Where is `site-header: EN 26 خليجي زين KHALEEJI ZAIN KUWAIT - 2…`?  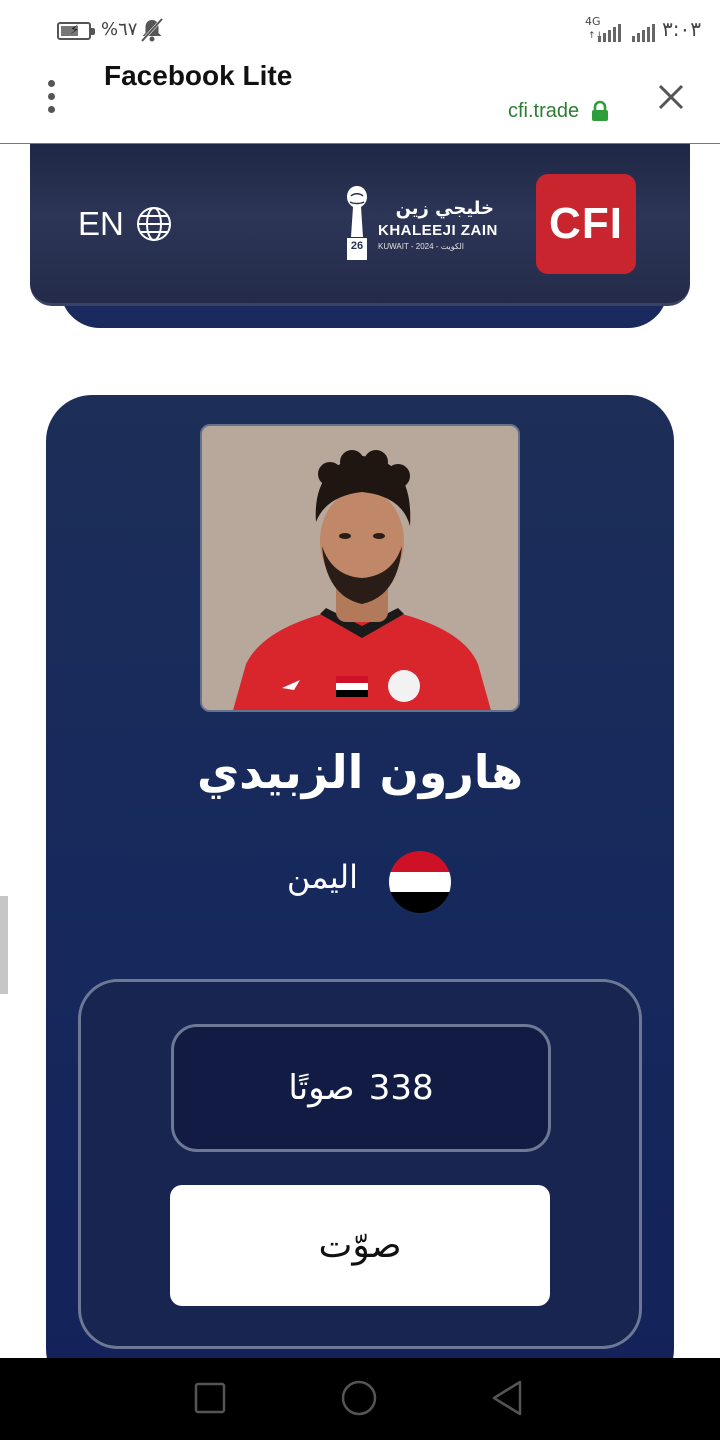
site-header: EN 26 خليجي زين KHALEEJI ZAIN KUWAIT - 2… is located at coordinates (360, 225).